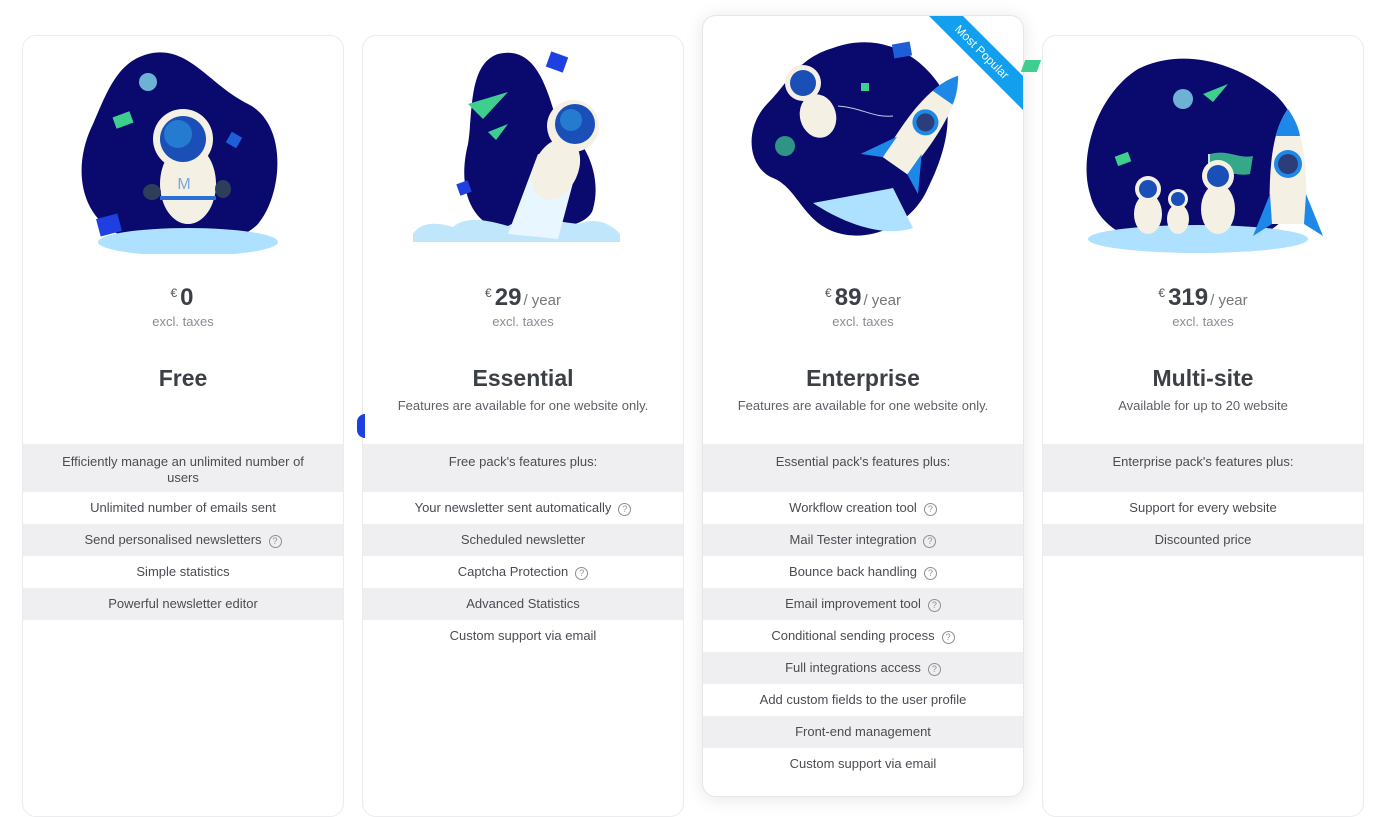 The width and height of the screenshot is (1381, 817). I want to click on price: €29/ year, so click(523, 298).